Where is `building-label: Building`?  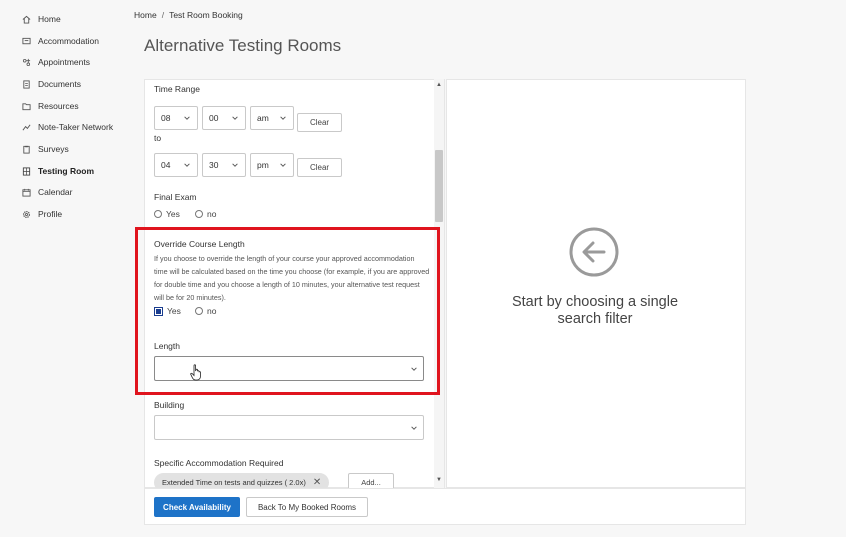
building-label: Building is located at coordinates (169, 405).